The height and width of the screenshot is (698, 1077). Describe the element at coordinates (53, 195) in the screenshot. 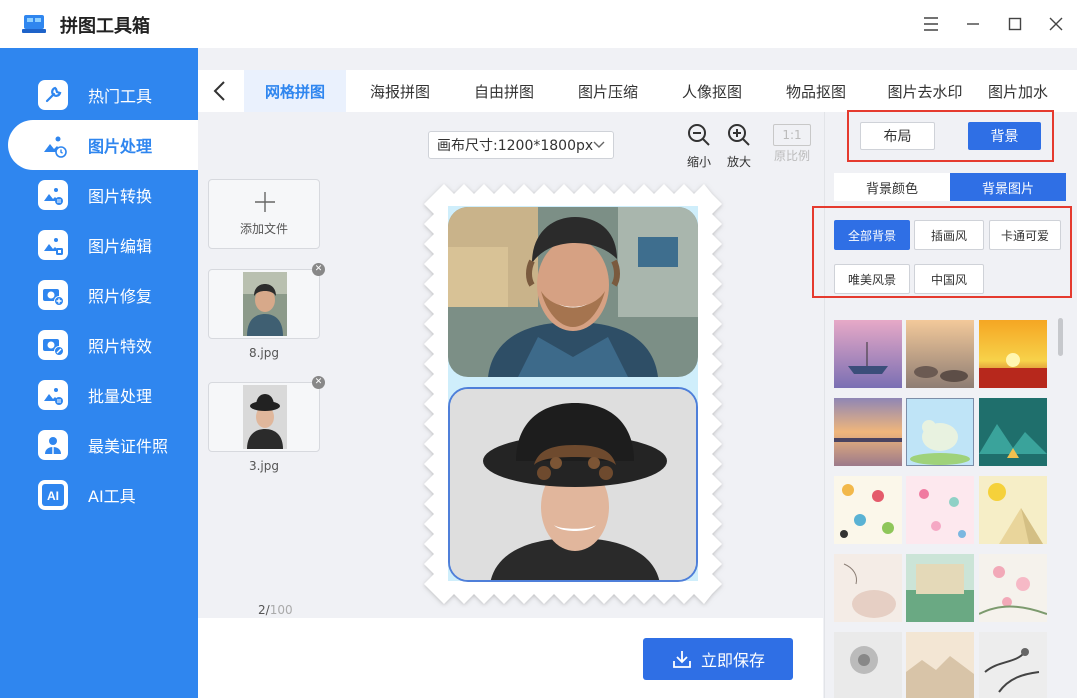

I see `image-convert-icon` at that location.